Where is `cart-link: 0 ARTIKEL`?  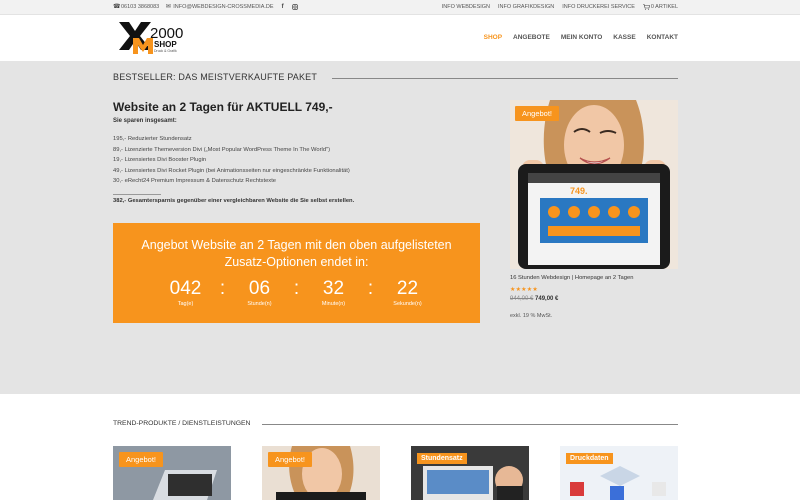 cart-link: 0 ARTIKEL is located at coordinates (660, 7).